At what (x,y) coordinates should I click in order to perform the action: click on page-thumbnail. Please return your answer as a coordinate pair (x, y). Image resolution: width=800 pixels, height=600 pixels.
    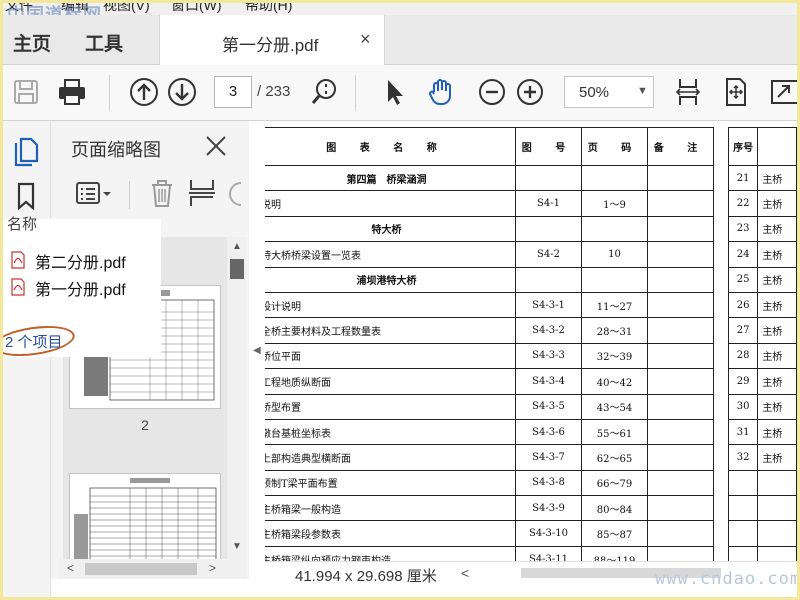
    Looking at the image, I should click on (145, 516).